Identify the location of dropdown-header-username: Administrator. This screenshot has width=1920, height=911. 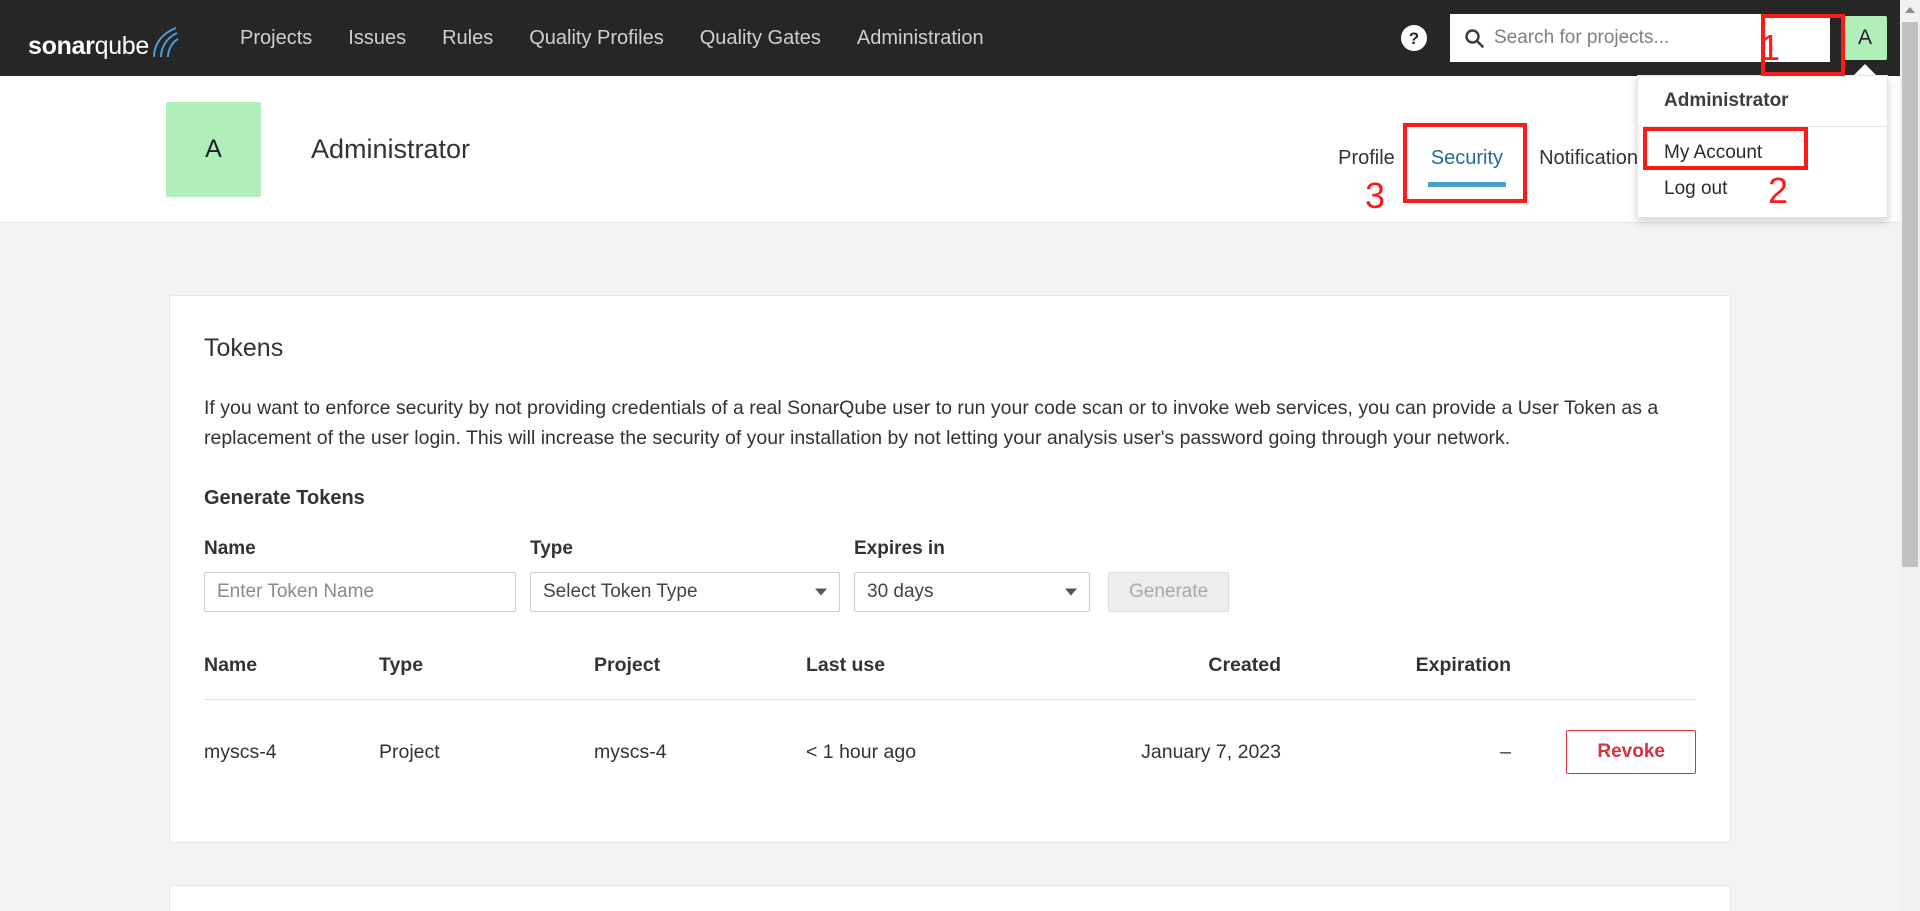
(1762, 101).